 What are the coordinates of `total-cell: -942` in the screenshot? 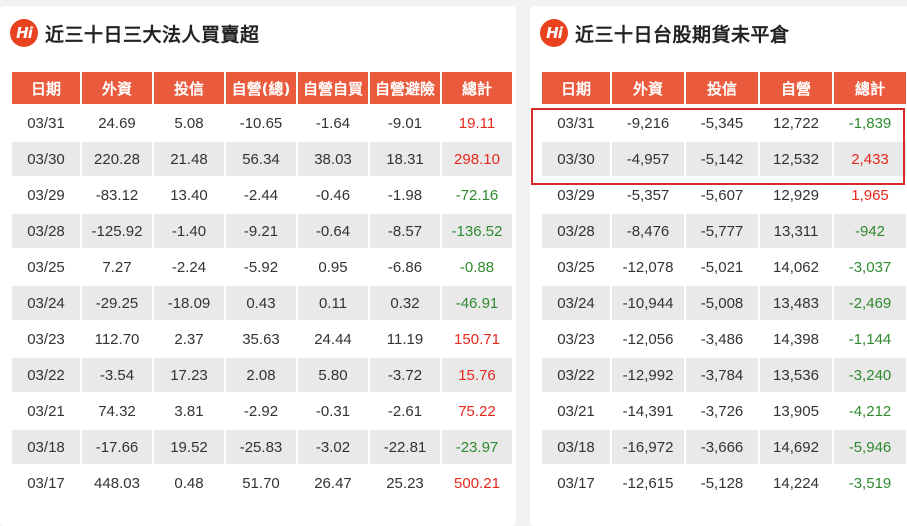 It's located at (870, 231).